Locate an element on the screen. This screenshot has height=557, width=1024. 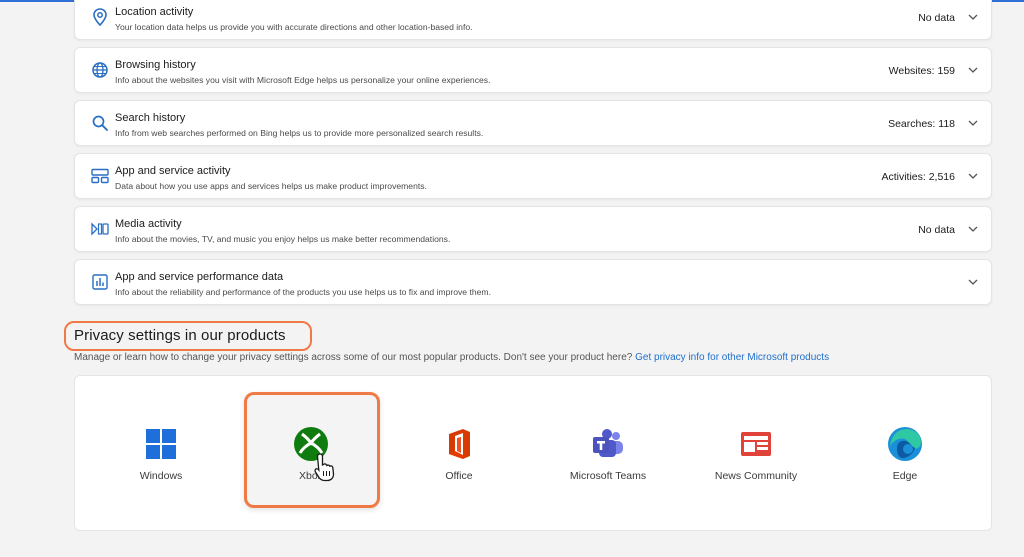
product-microsoft-teams: Microsoft Teams is located at coordinates (608, 454).